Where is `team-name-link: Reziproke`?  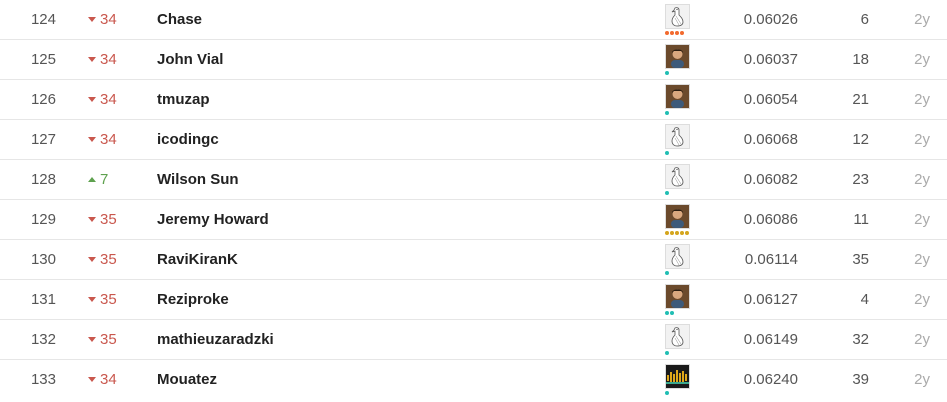
team-name-link: Reziproke is located at coordinates (397, 300).